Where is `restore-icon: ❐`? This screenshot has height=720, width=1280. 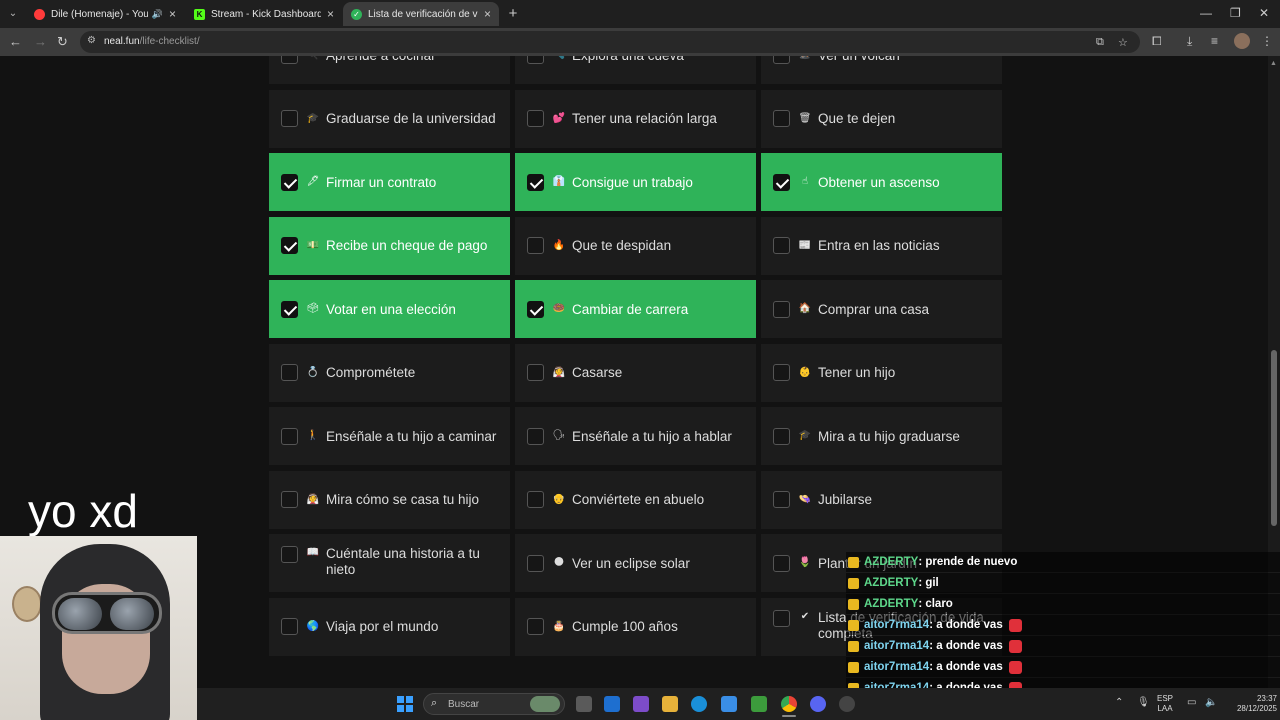 restore-icon: ❐ is located at coordinates (1235, 13).